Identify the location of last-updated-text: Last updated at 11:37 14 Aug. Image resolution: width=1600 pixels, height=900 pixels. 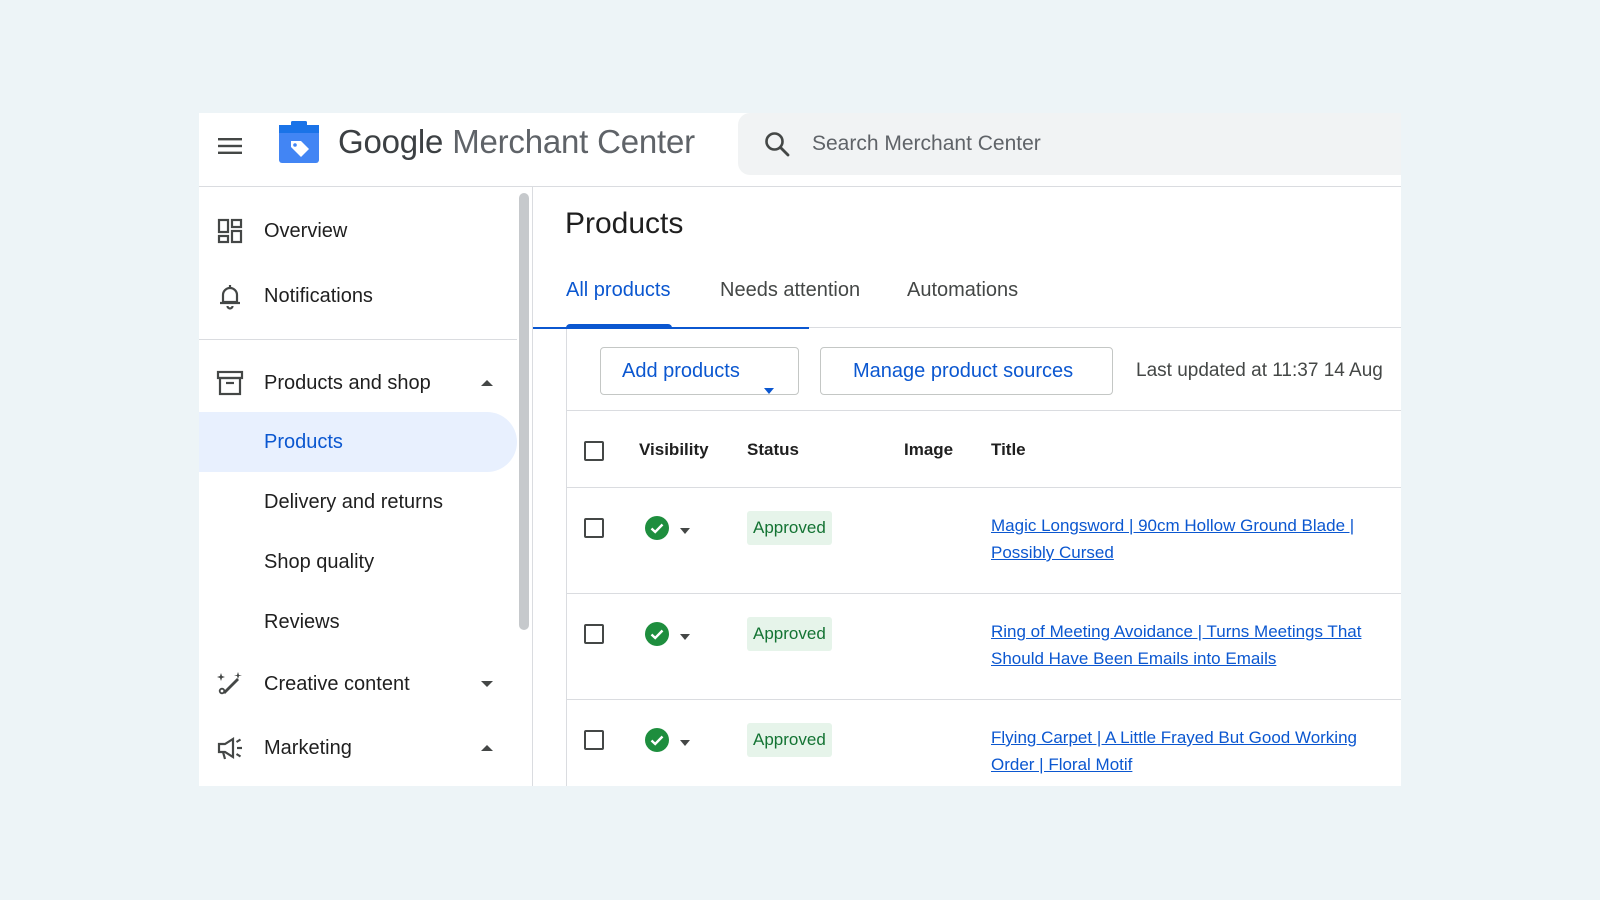
(1259, 370).